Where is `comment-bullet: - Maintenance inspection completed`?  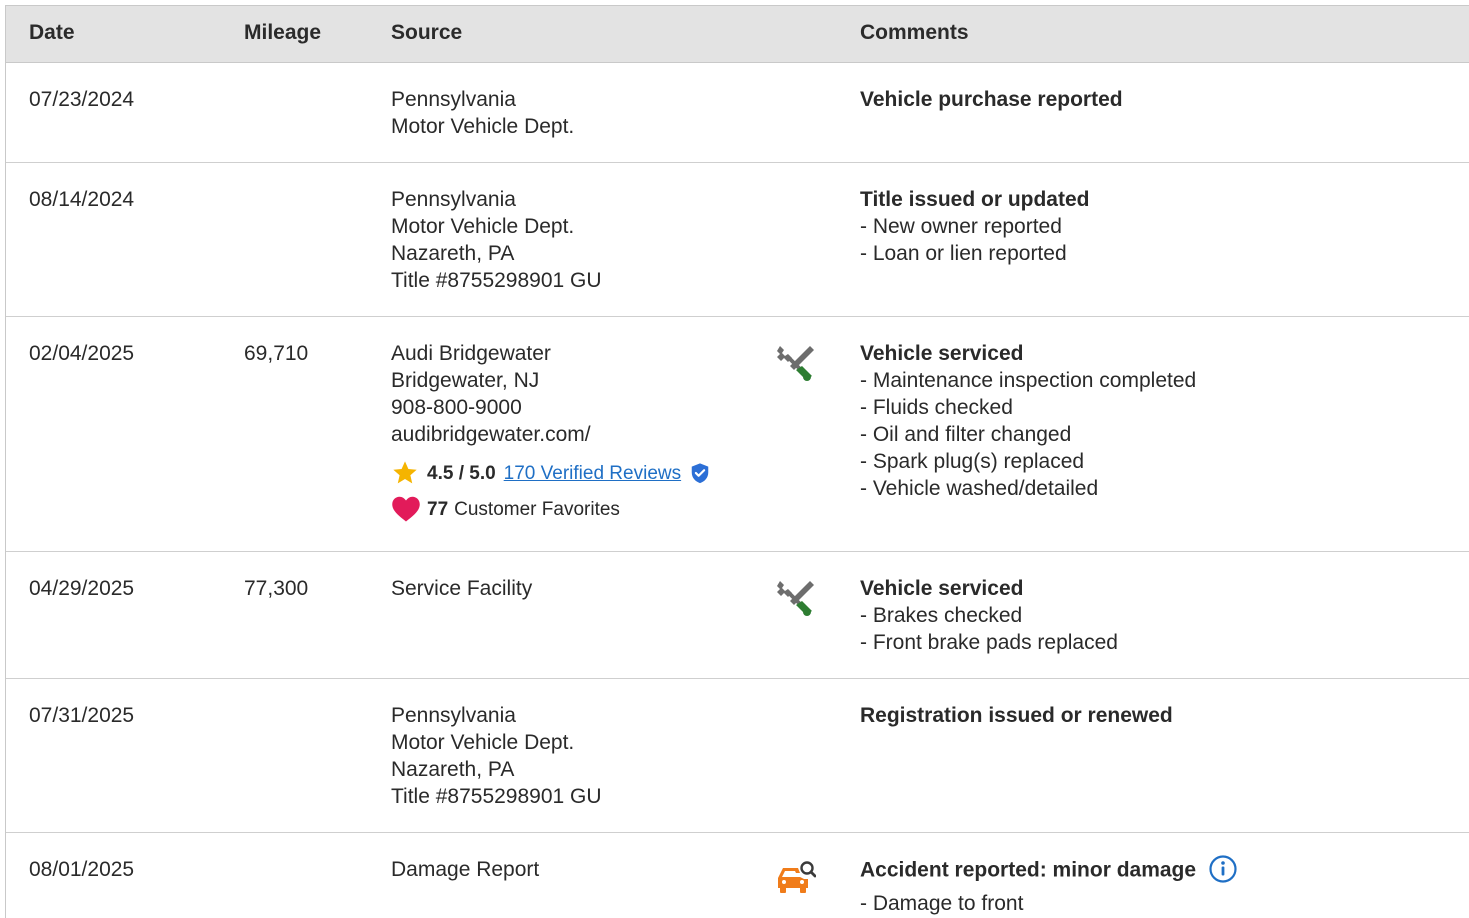
comment-bullet: - Maintenance inspection completed is located at coordinates (1028, 380).